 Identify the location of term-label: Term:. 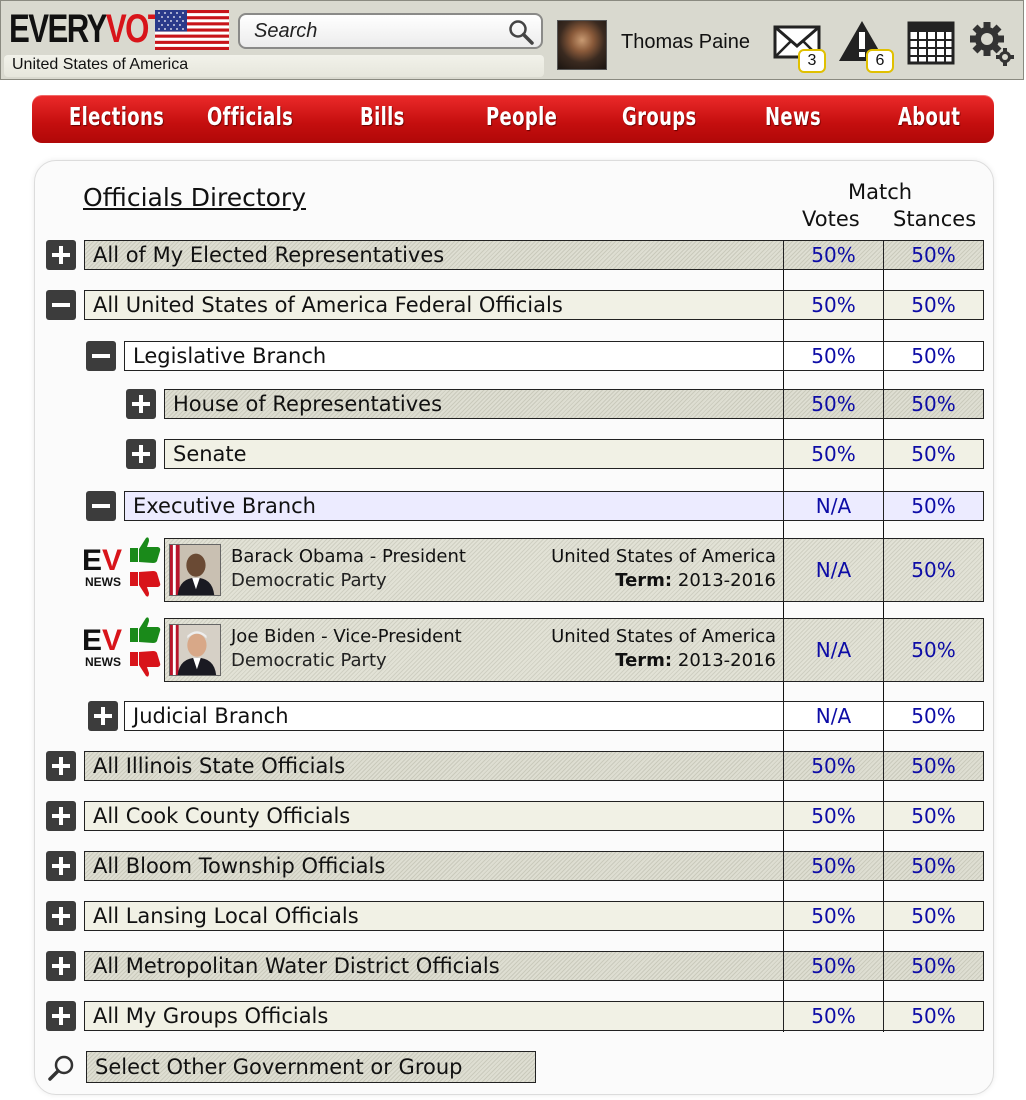
(644, 580).